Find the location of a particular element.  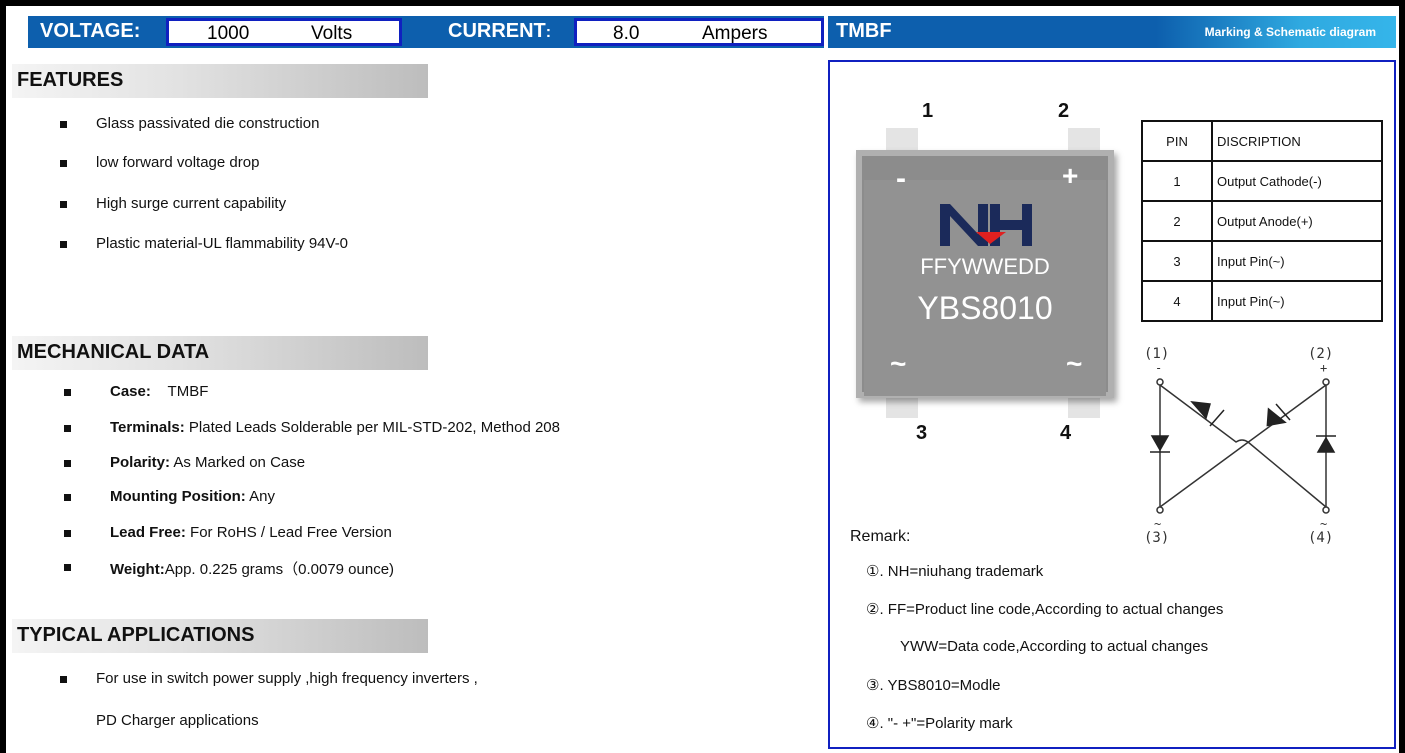

feature-item: High surge current capability is located at coordinates (173, 203).